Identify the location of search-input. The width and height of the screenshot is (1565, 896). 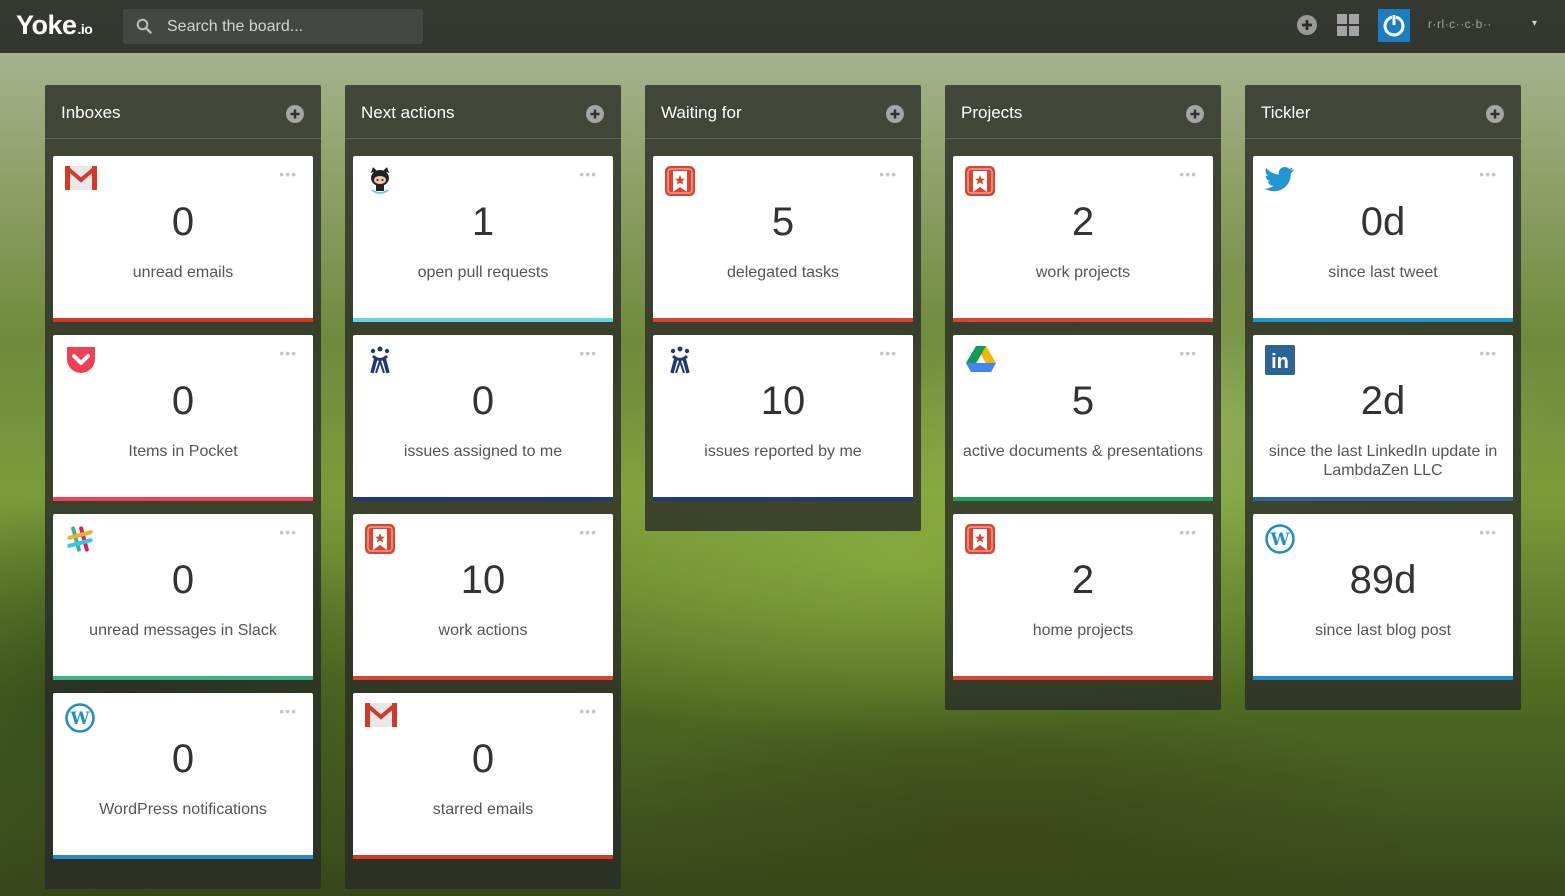
(292, 27).